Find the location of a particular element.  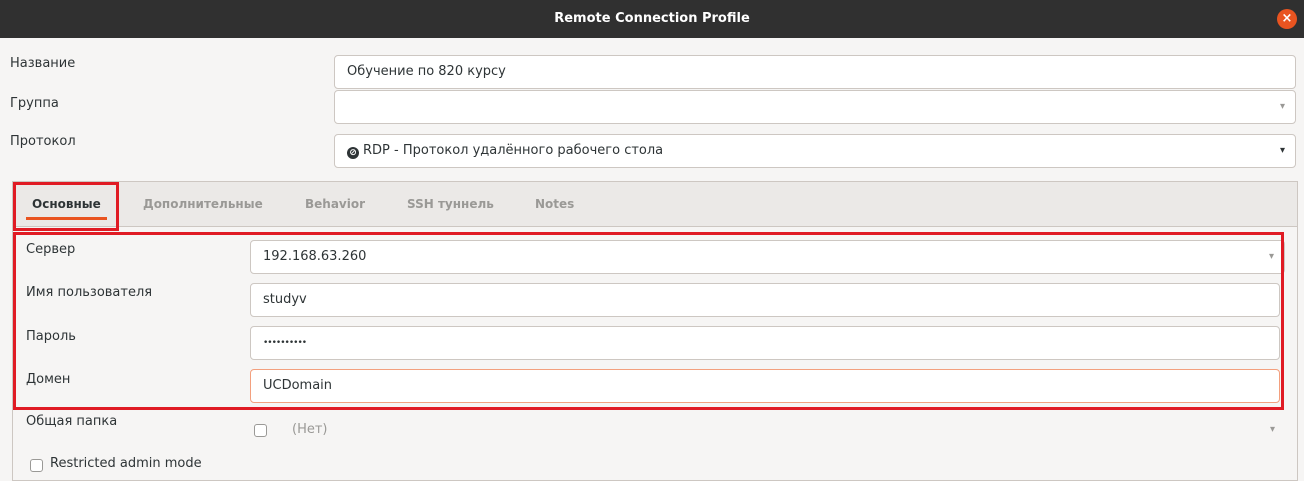

group-label: Группа is located at coordinates (34, 103).